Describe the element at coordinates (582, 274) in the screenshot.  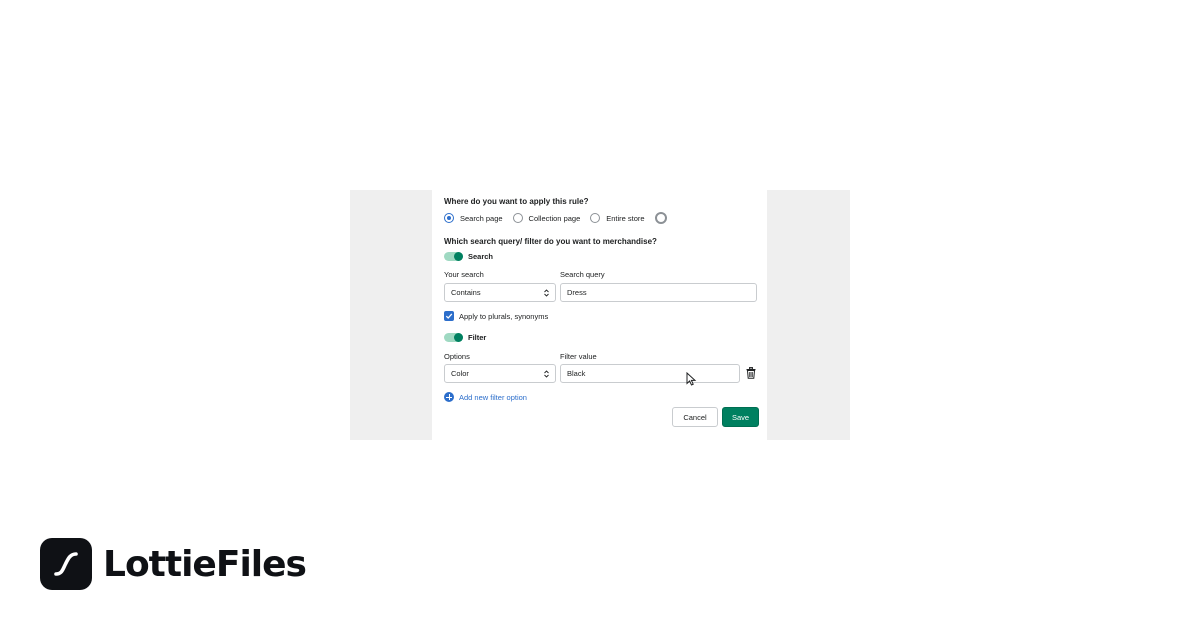
I see `search-query-label: Search query` at that location.